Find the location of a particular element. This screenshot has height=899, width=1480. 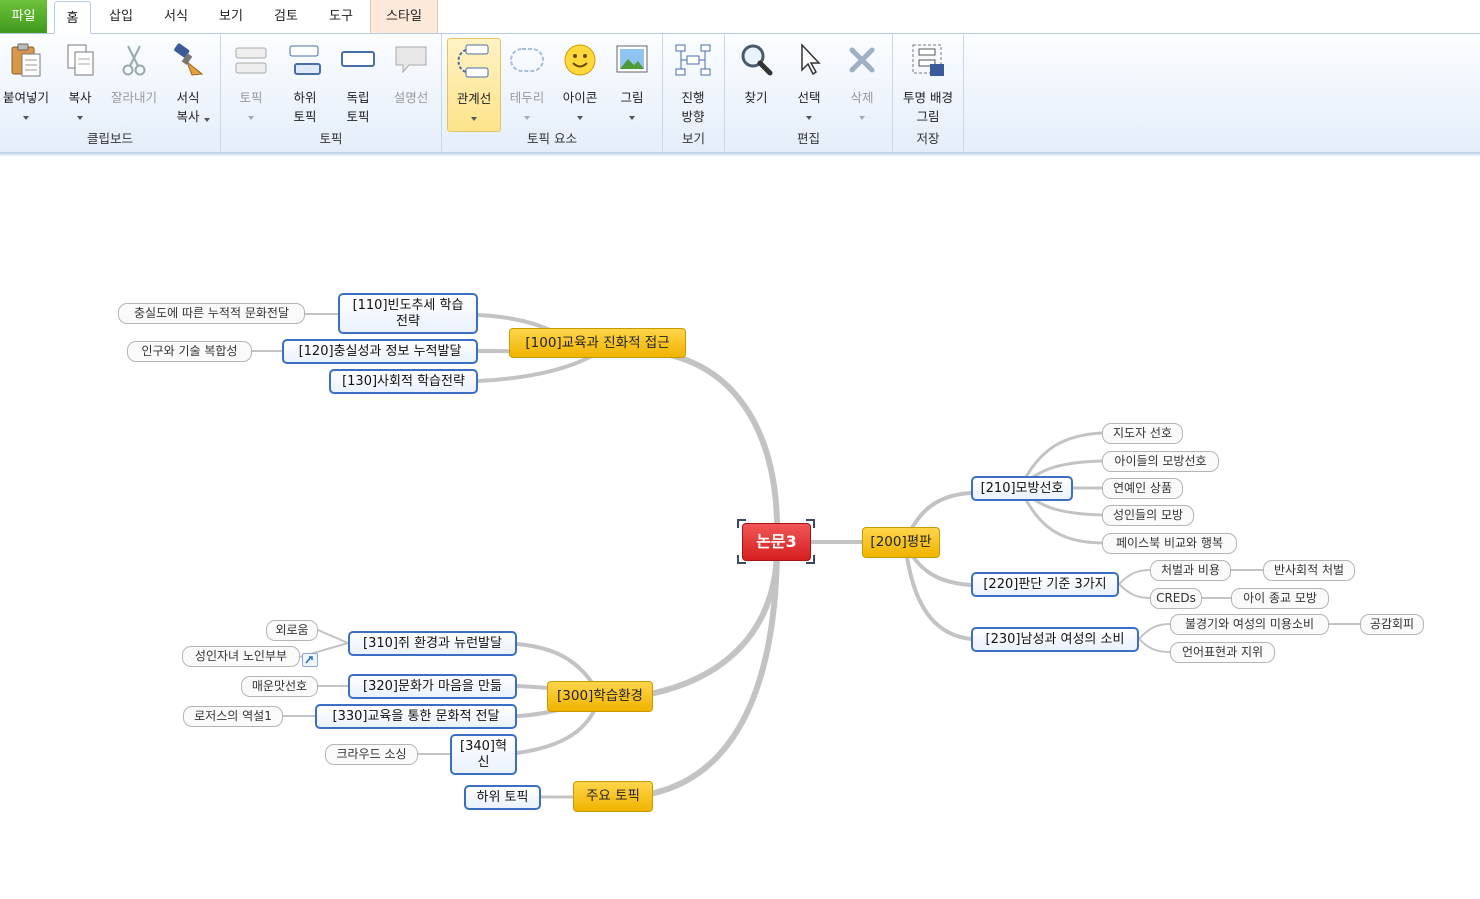

leaf-110: 충실도에 따른 누적적 문화전달 is located at coordinates (211, 313).